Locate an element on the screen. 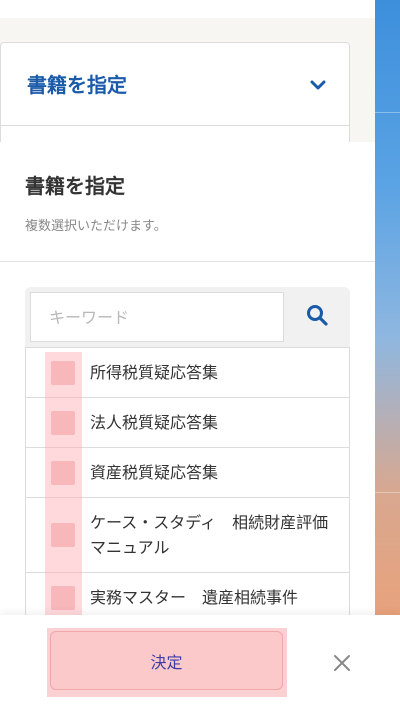 The width and height of the screenshot is (400, 710). book-label: 法人税質疑応答集 is located at coordinates (154, 422).